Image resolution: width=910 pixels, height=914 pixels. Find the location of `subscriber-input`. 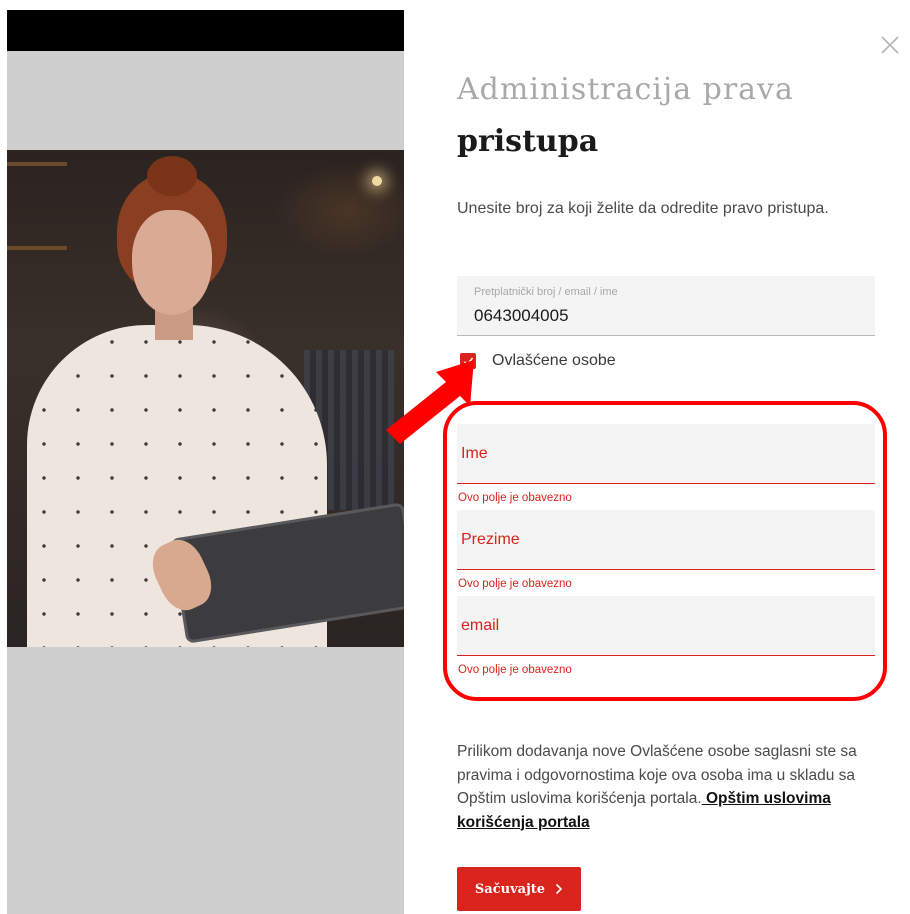

subscriber-input is located at coordinates (664, 316).